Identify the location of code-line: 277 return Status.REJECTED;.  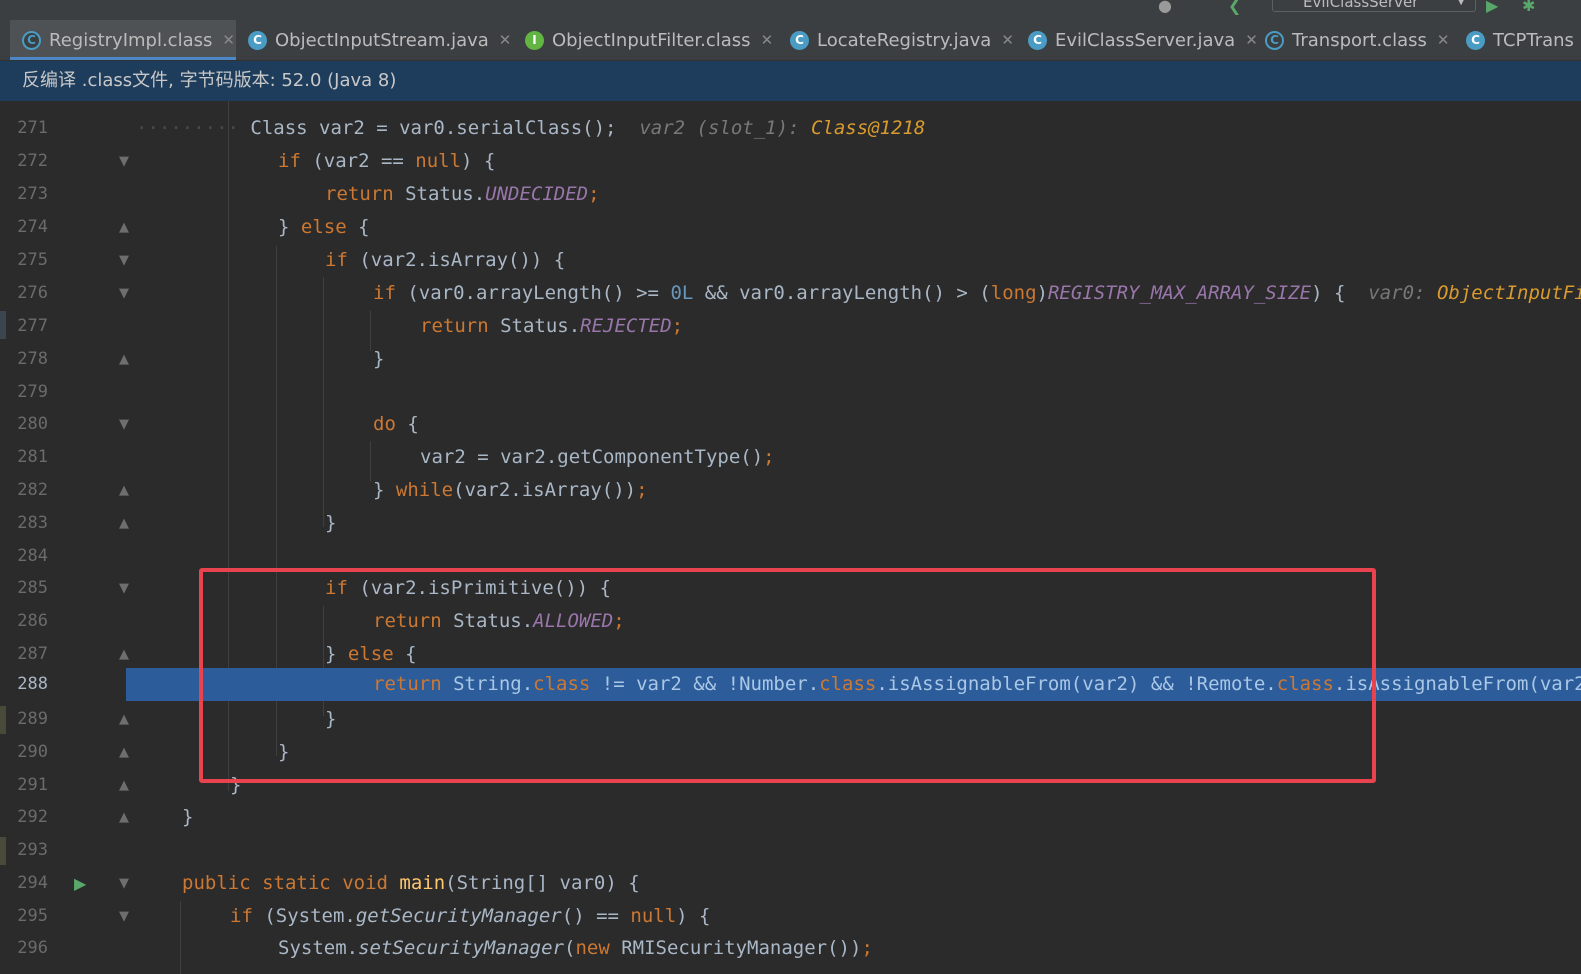
(790, 326).